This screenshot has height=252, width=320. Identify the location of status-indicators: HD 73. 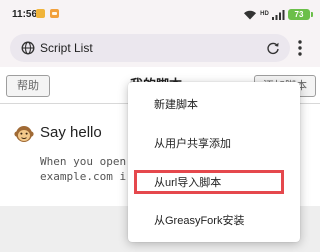
(278, 14).